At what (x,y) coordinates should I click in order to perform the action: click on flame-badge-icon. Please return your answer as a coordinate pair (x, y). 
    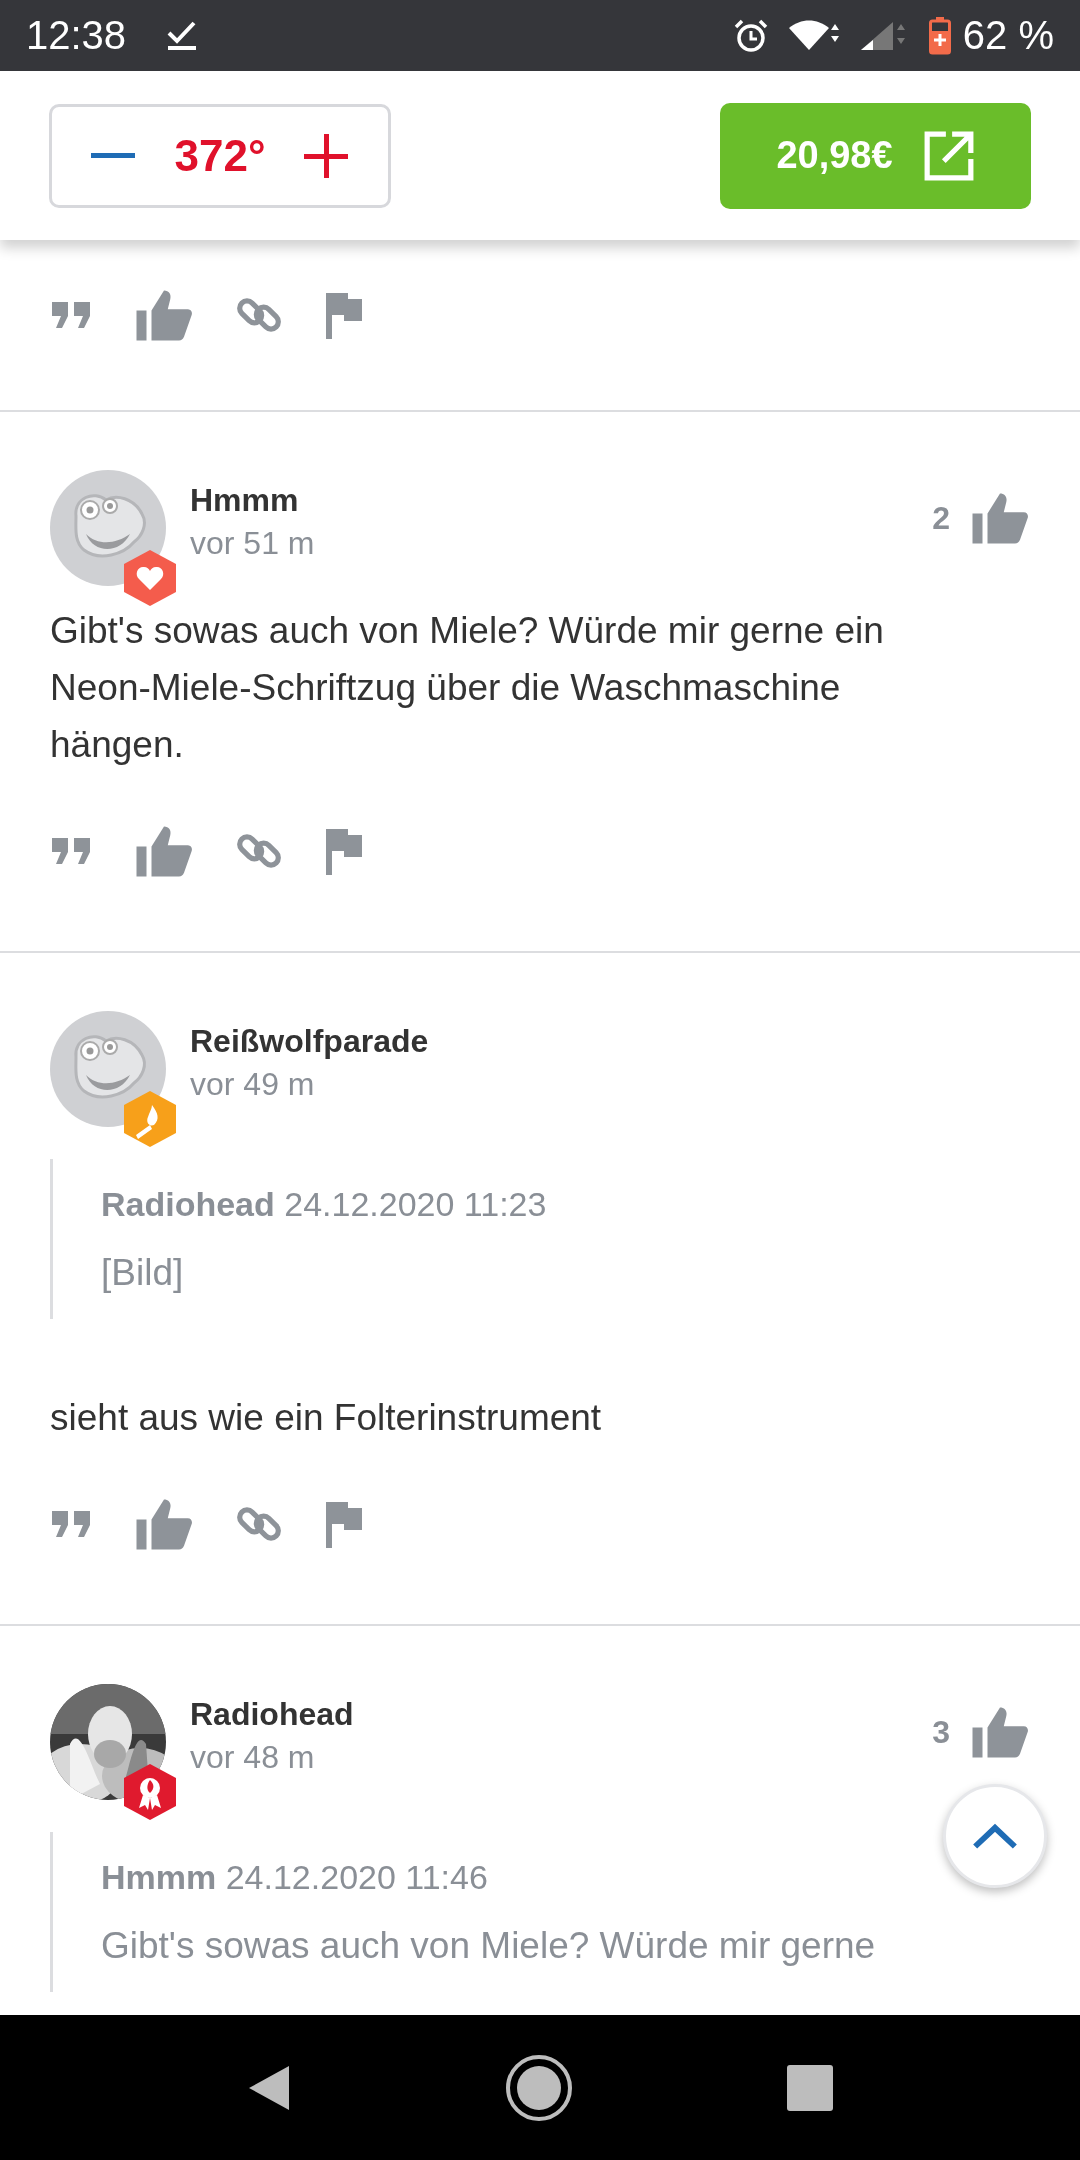
    Looking at the image, I should click on (150, 1119).